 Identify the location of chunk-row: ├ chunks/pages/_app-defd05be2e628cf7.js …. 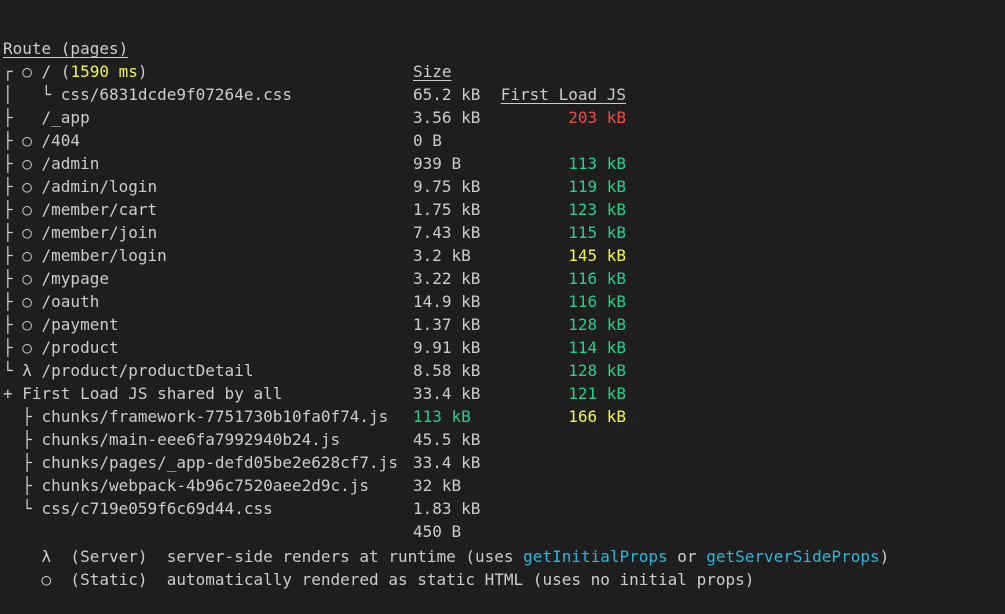
(232, 461).